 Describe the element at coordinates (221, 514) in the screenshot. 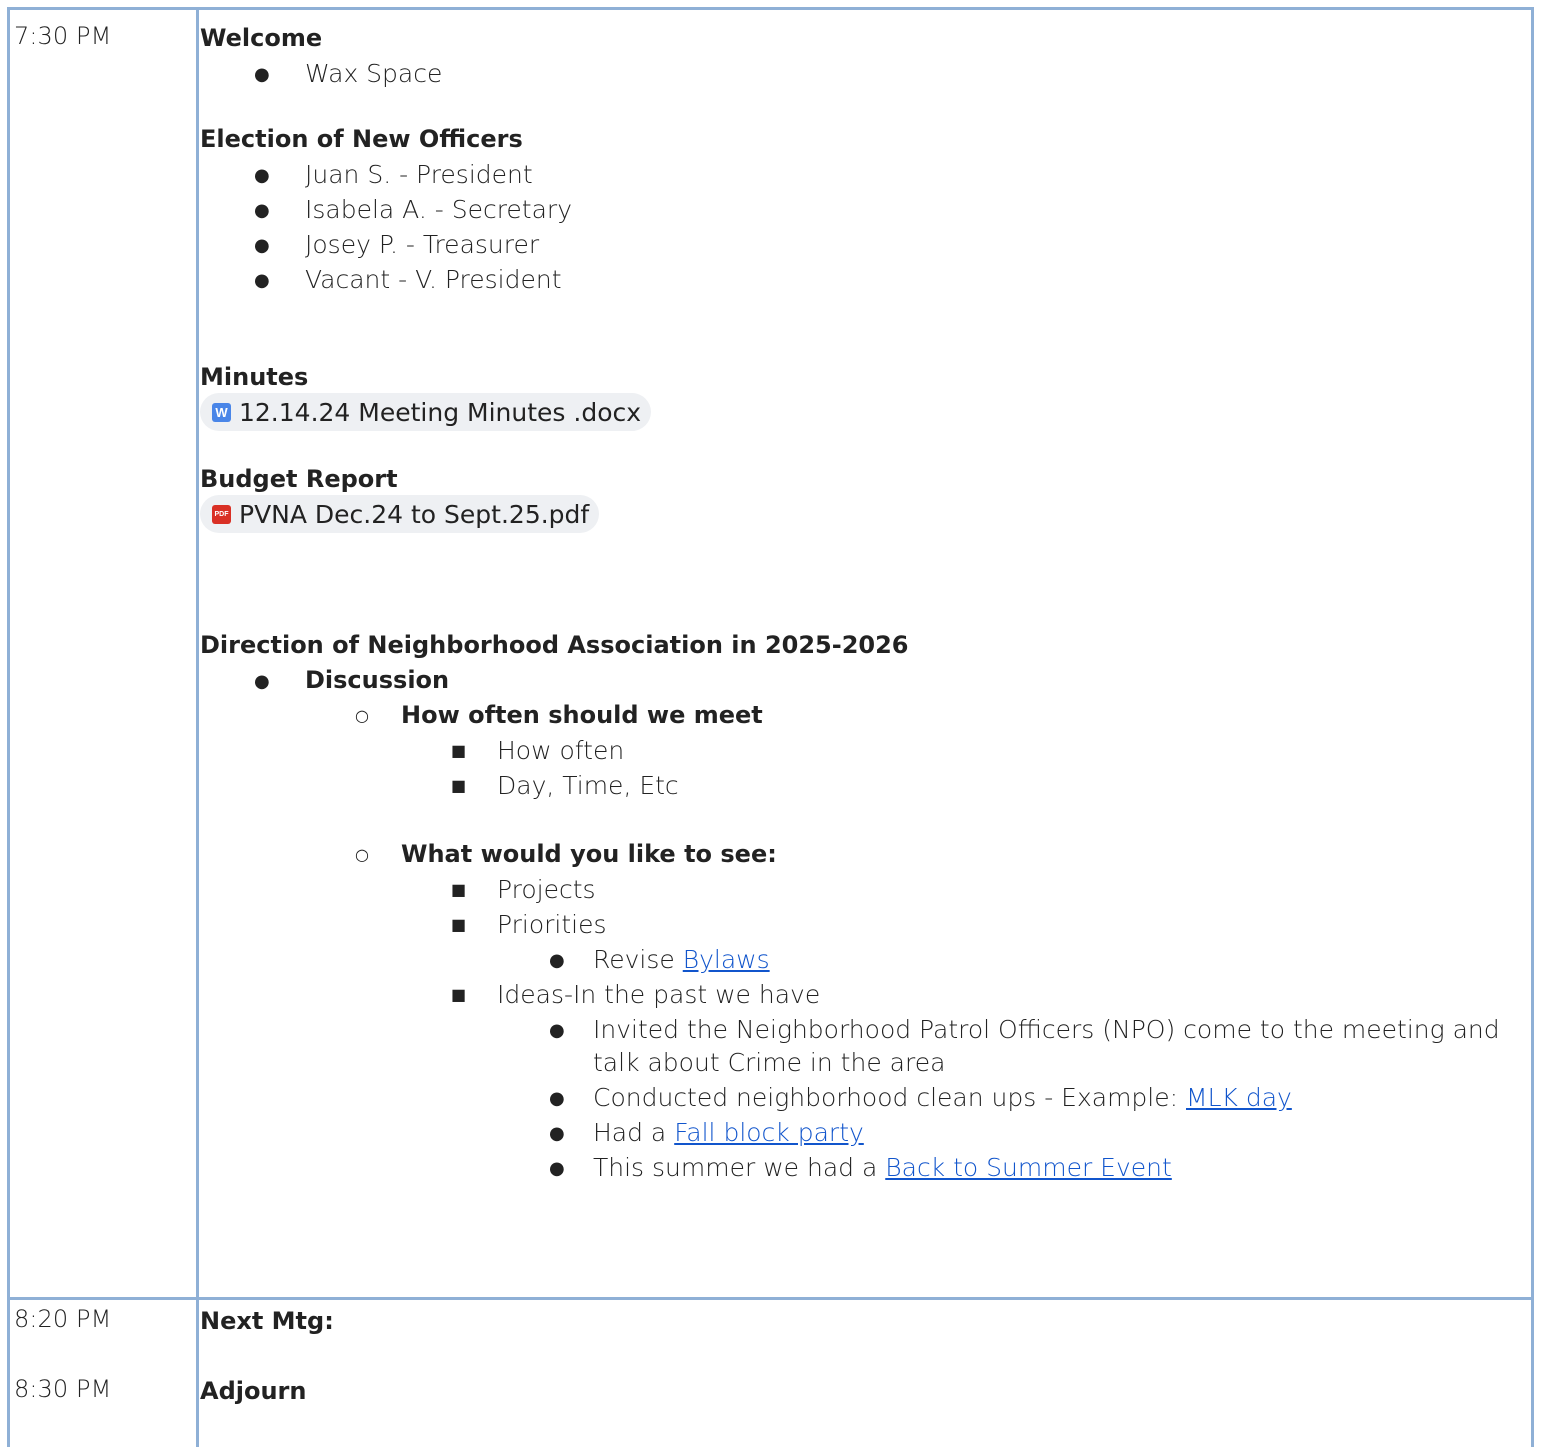

I see `pdf-icon: PDF` at that location.